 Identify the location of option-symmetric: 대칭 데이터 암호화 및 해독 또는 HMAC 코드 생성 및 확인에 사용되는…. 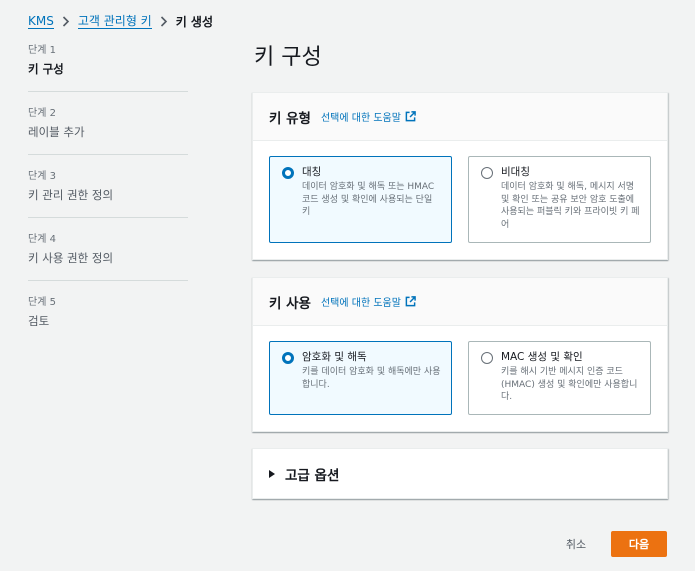
(360, 199).